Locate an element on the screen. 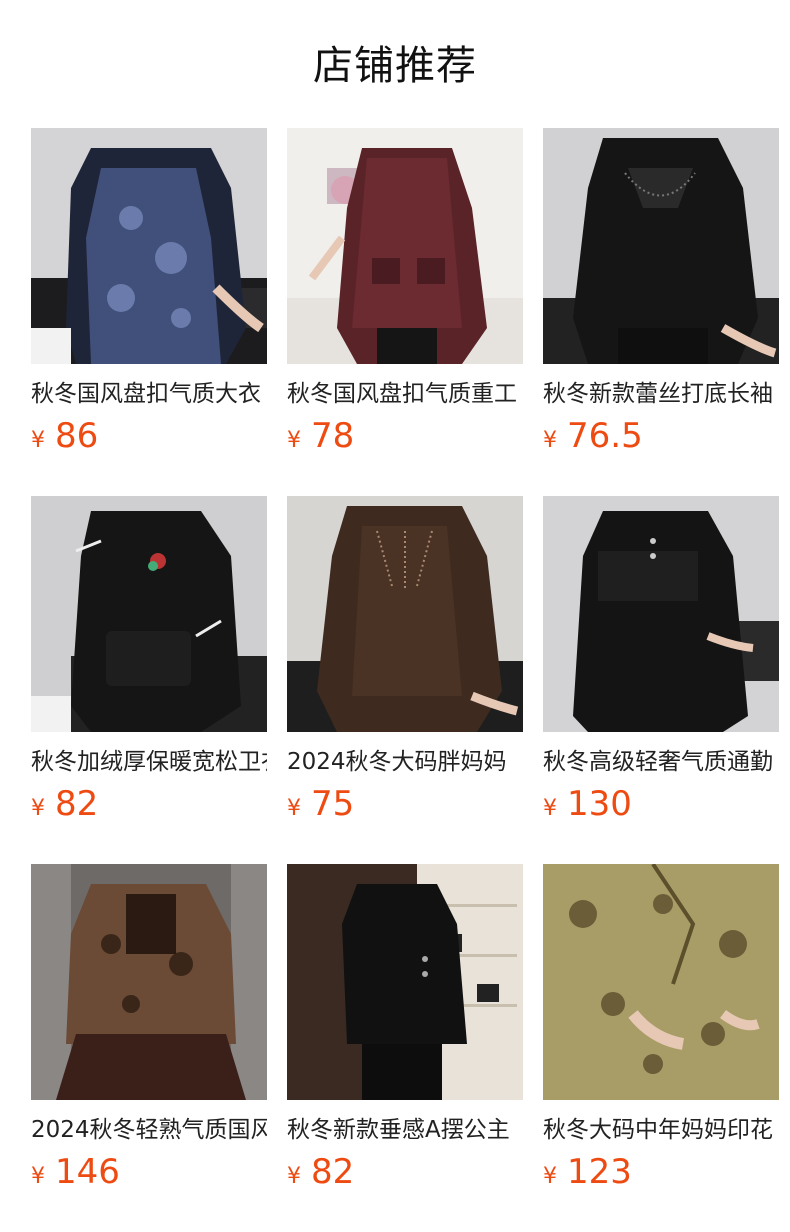  product-card: 2024秋冬大码胖妈妈 ¥75 is located at coordinates (405, 661).